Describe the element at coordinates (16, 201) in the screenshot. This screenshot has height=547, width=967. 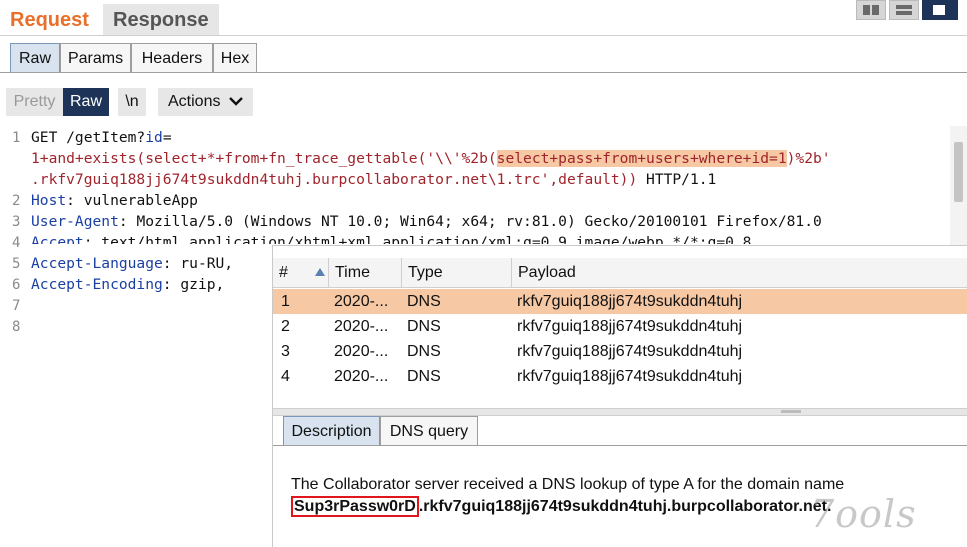
I see `line-number: 2` at that location.